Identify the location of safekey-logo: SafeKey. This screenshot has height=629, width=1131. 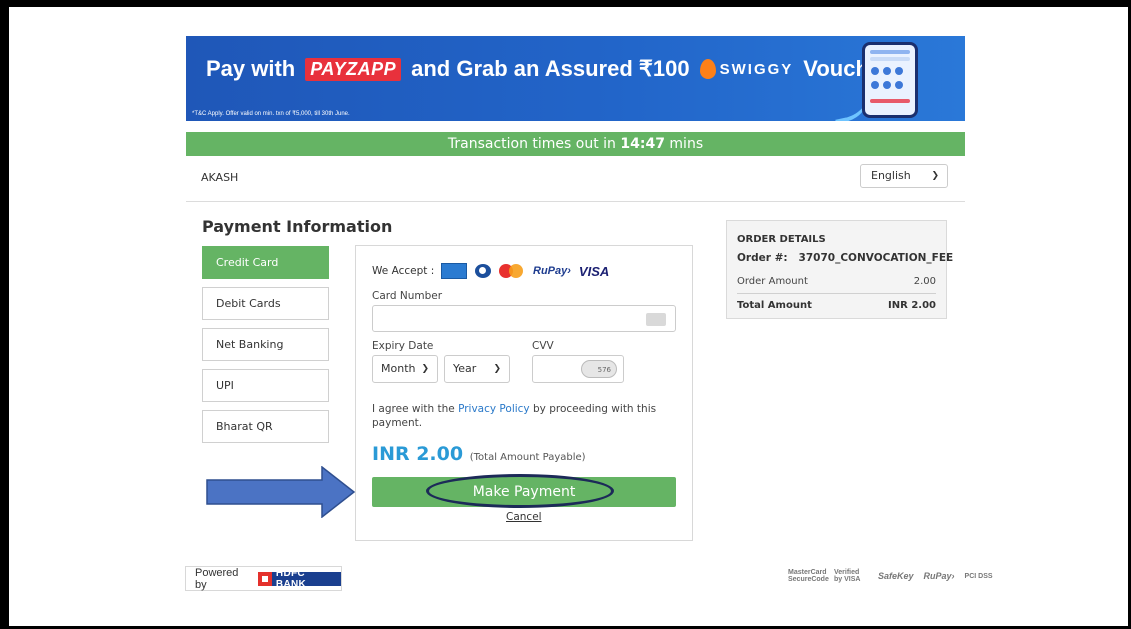
(896, 576).